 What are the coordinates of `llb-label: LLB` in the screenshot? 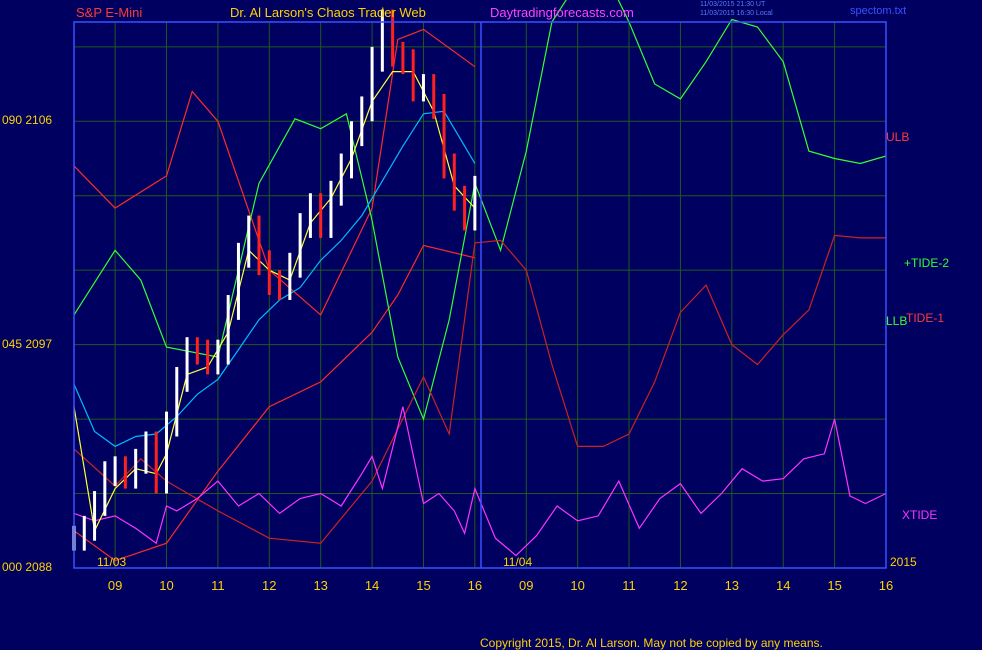 It's located at (897, 321).